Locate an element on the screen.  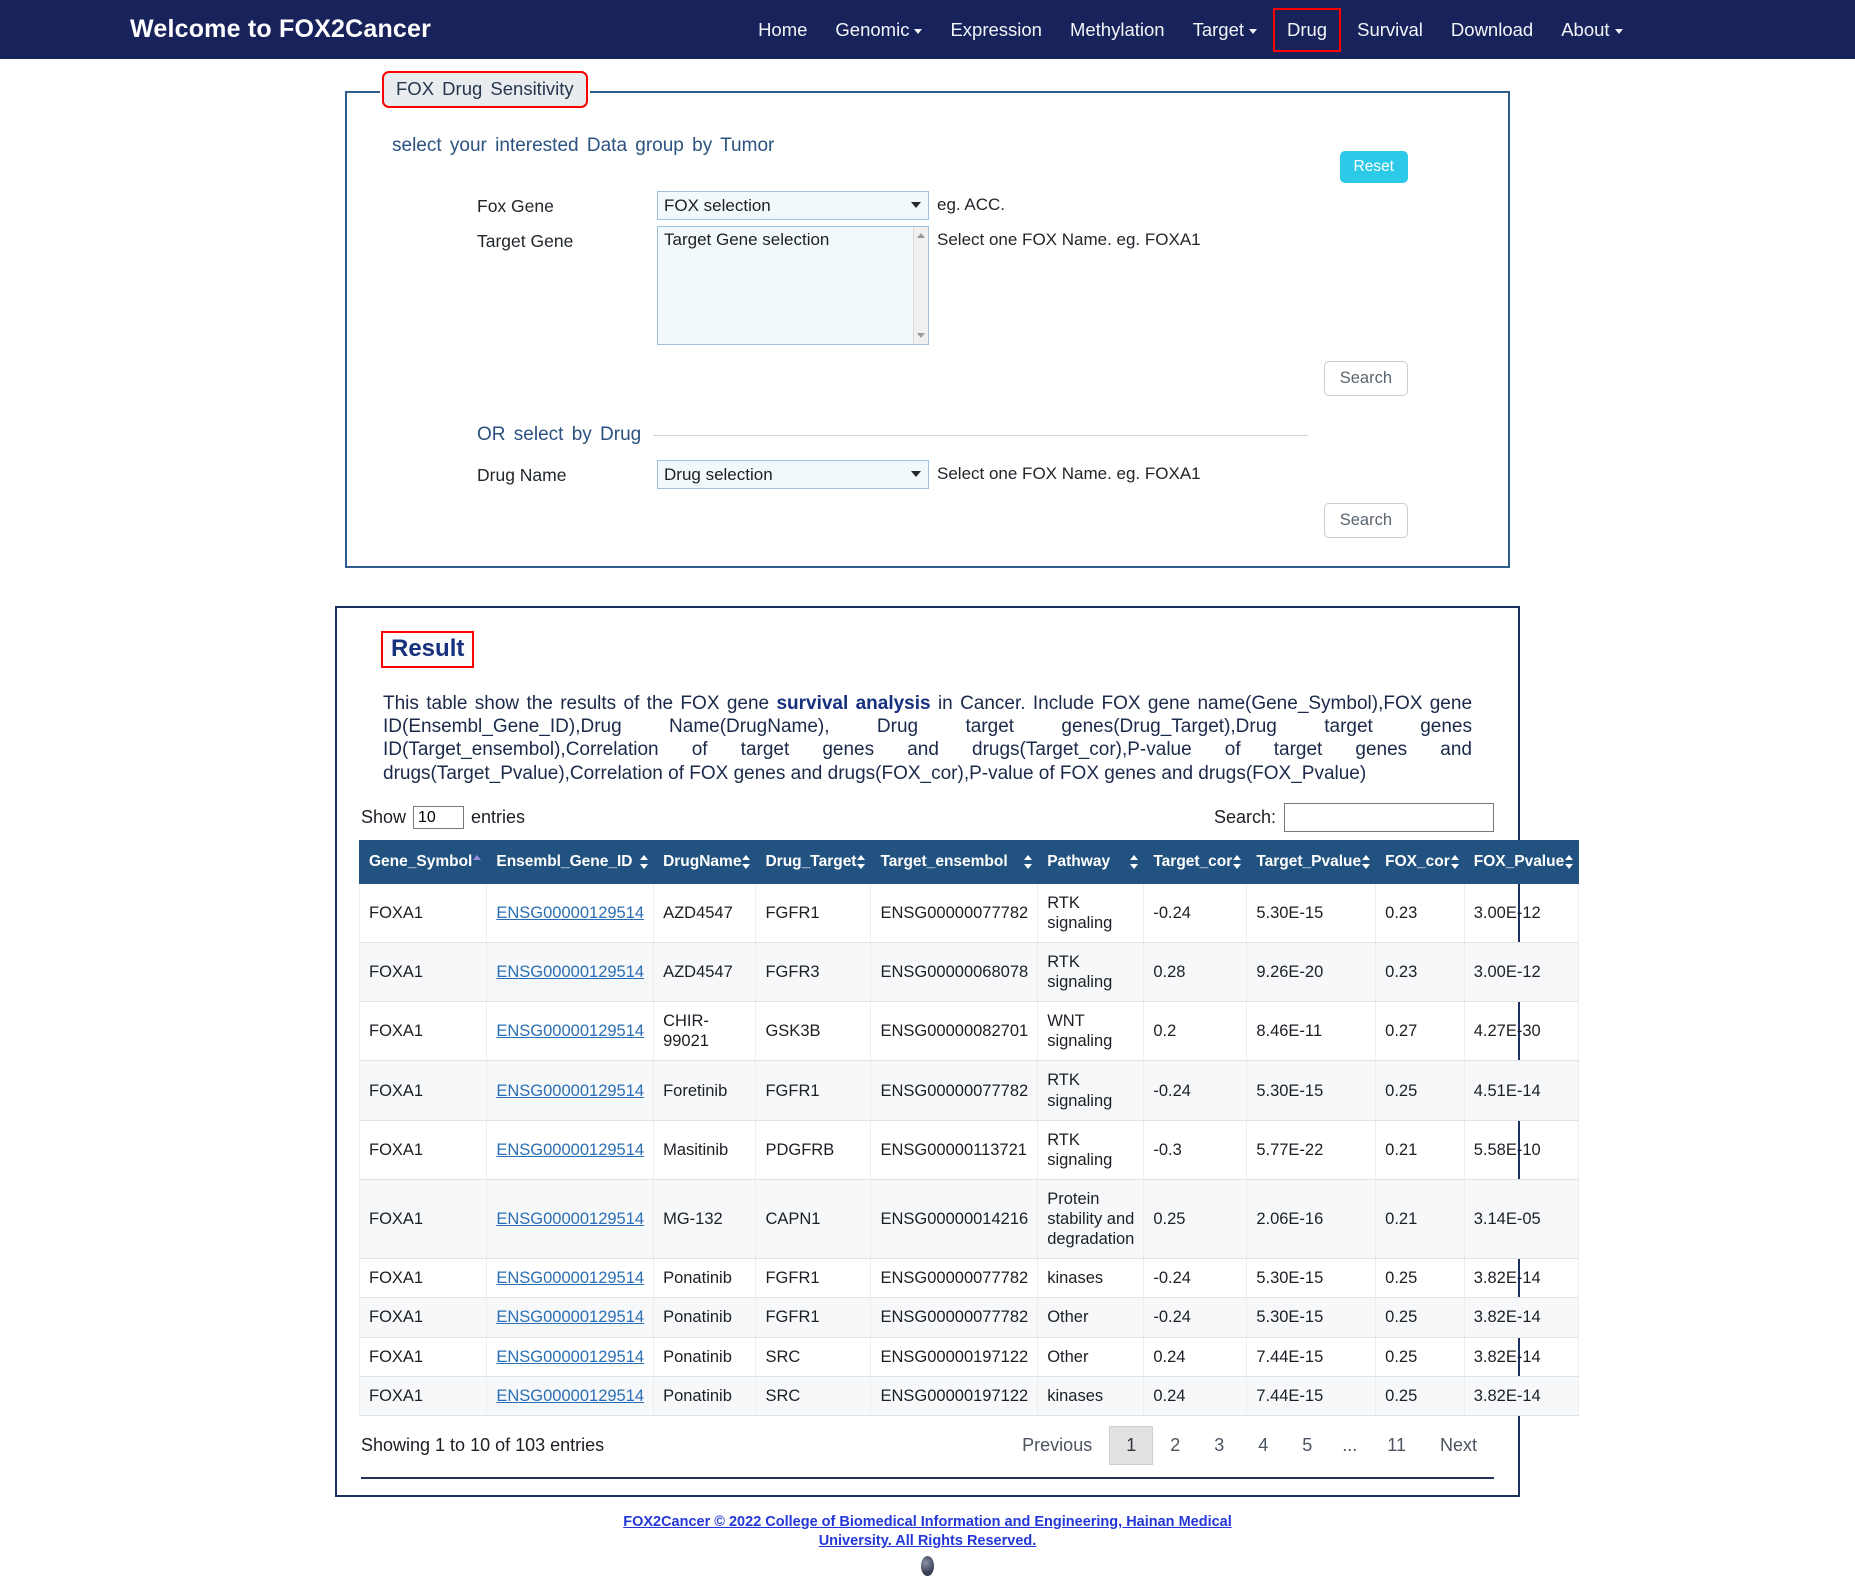
drug-name-select-wrap: Drug selection is located at coordinates (793, 474).